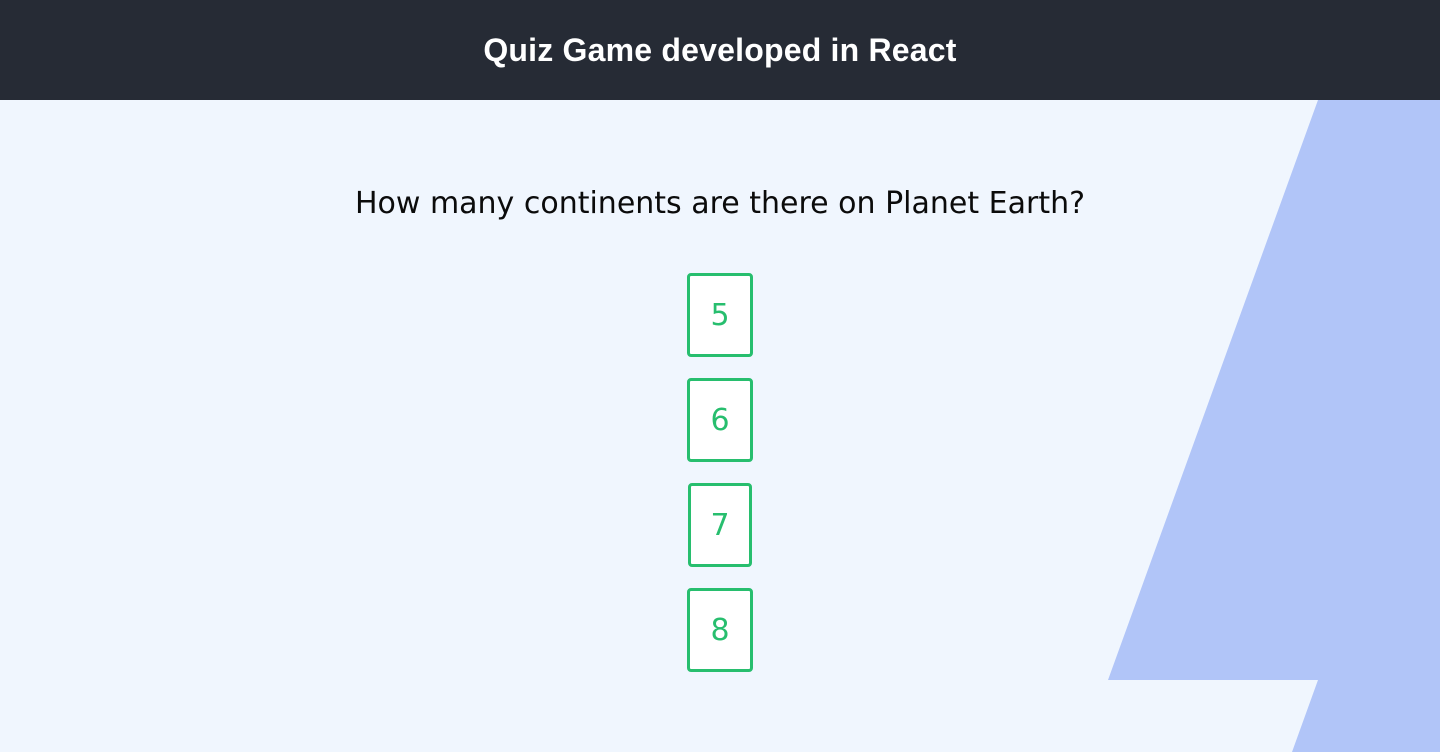  Describe the element at coordinates (720, 315) in the screenshot. I see `answer-button-5: 5` at that location.